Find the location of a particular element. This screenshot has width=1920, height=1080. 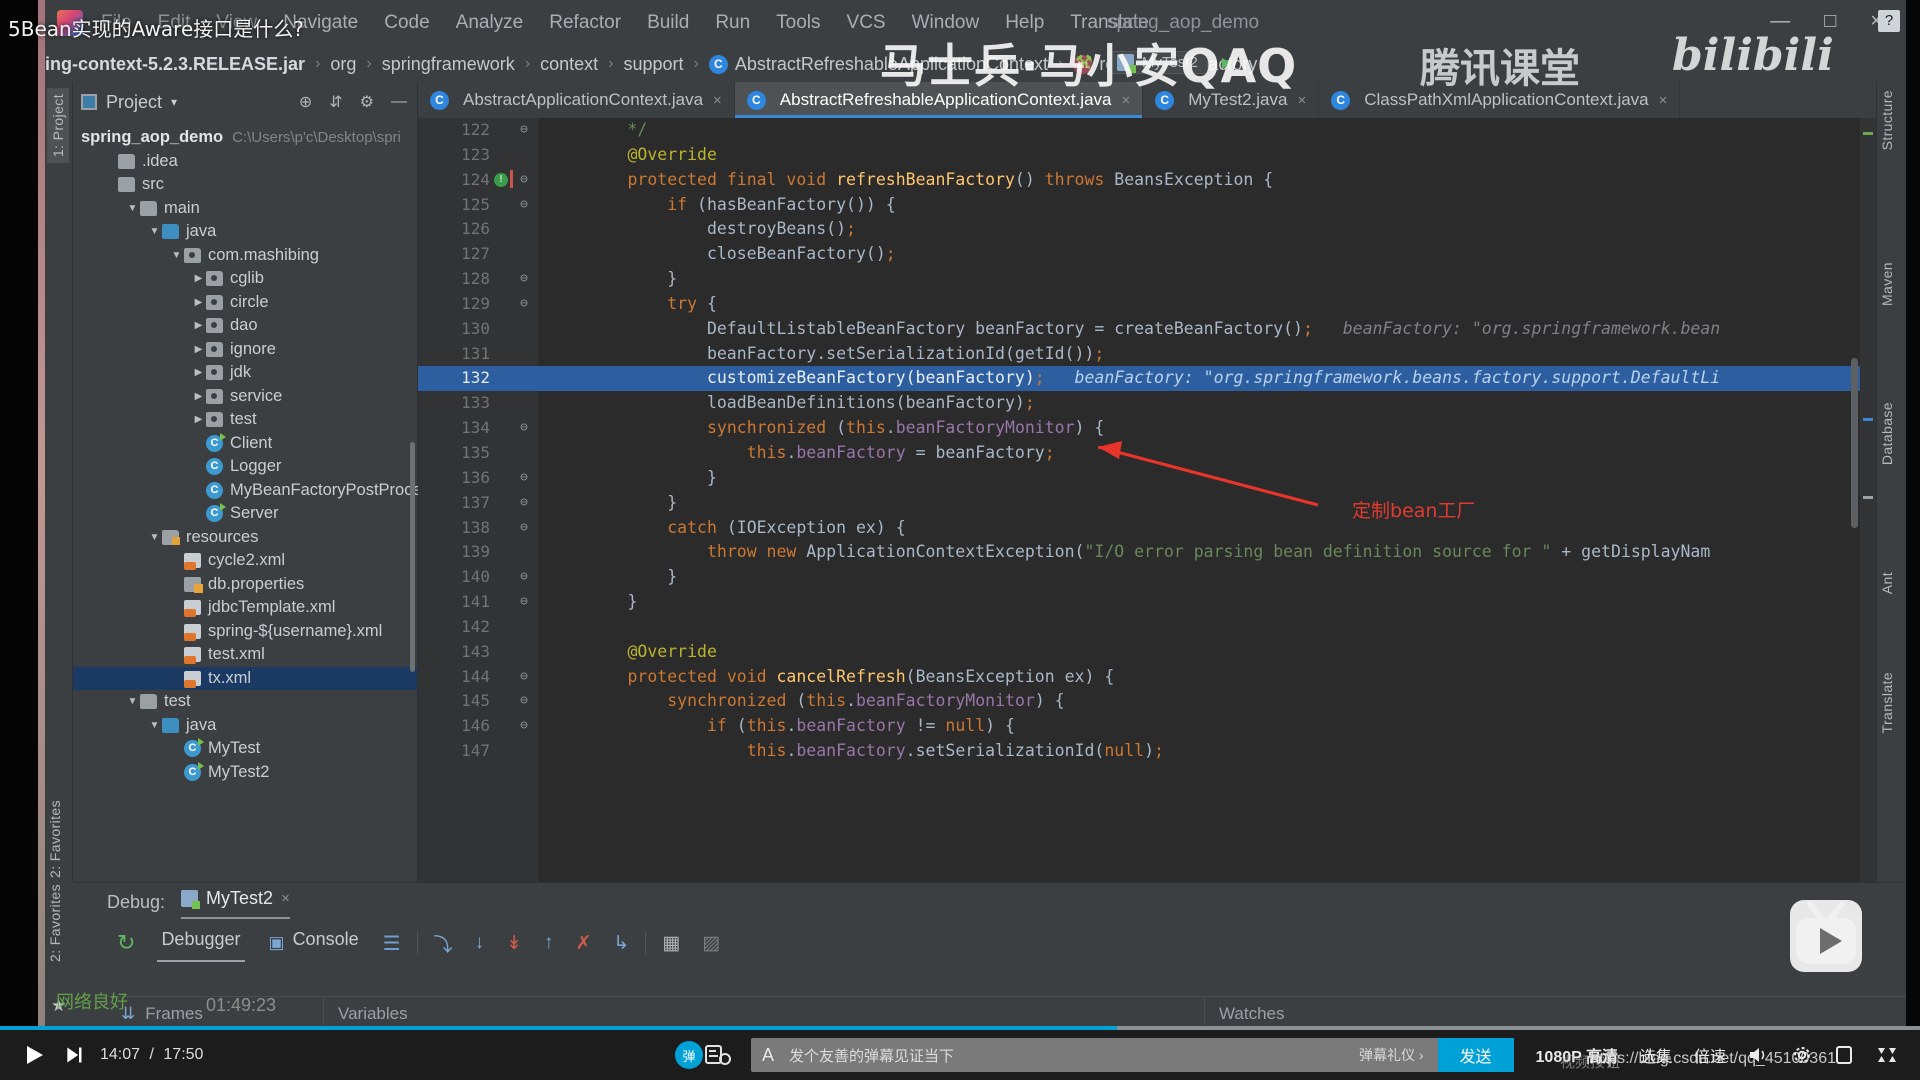

code-line: 143 @Override is located at coordinates (1147, 652).